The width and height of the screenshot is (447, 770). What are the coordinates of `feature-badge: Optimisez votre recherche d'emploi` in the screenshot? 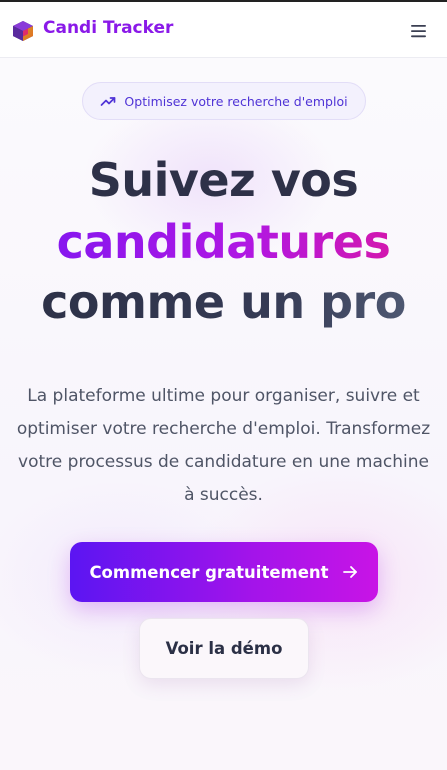 It's located at (224, 101).